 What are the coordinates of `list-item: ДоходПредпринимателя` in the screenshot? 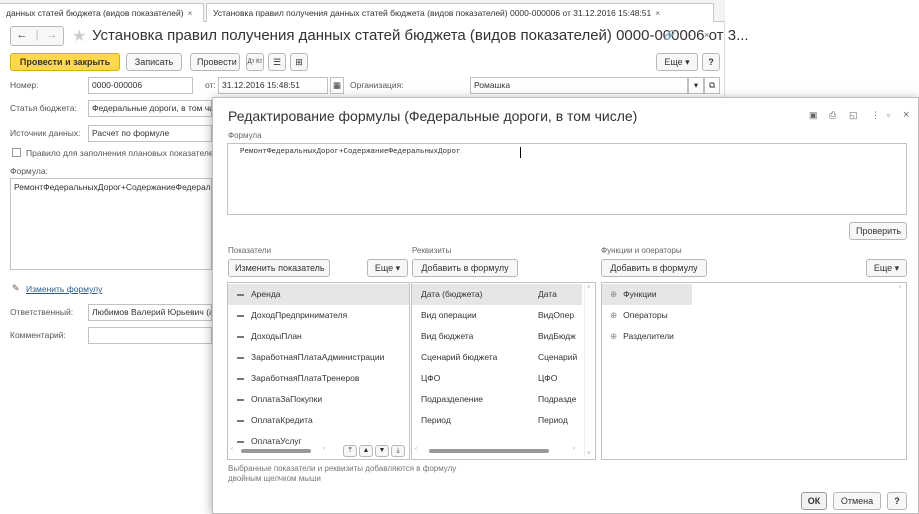 It's located at (287, 315).